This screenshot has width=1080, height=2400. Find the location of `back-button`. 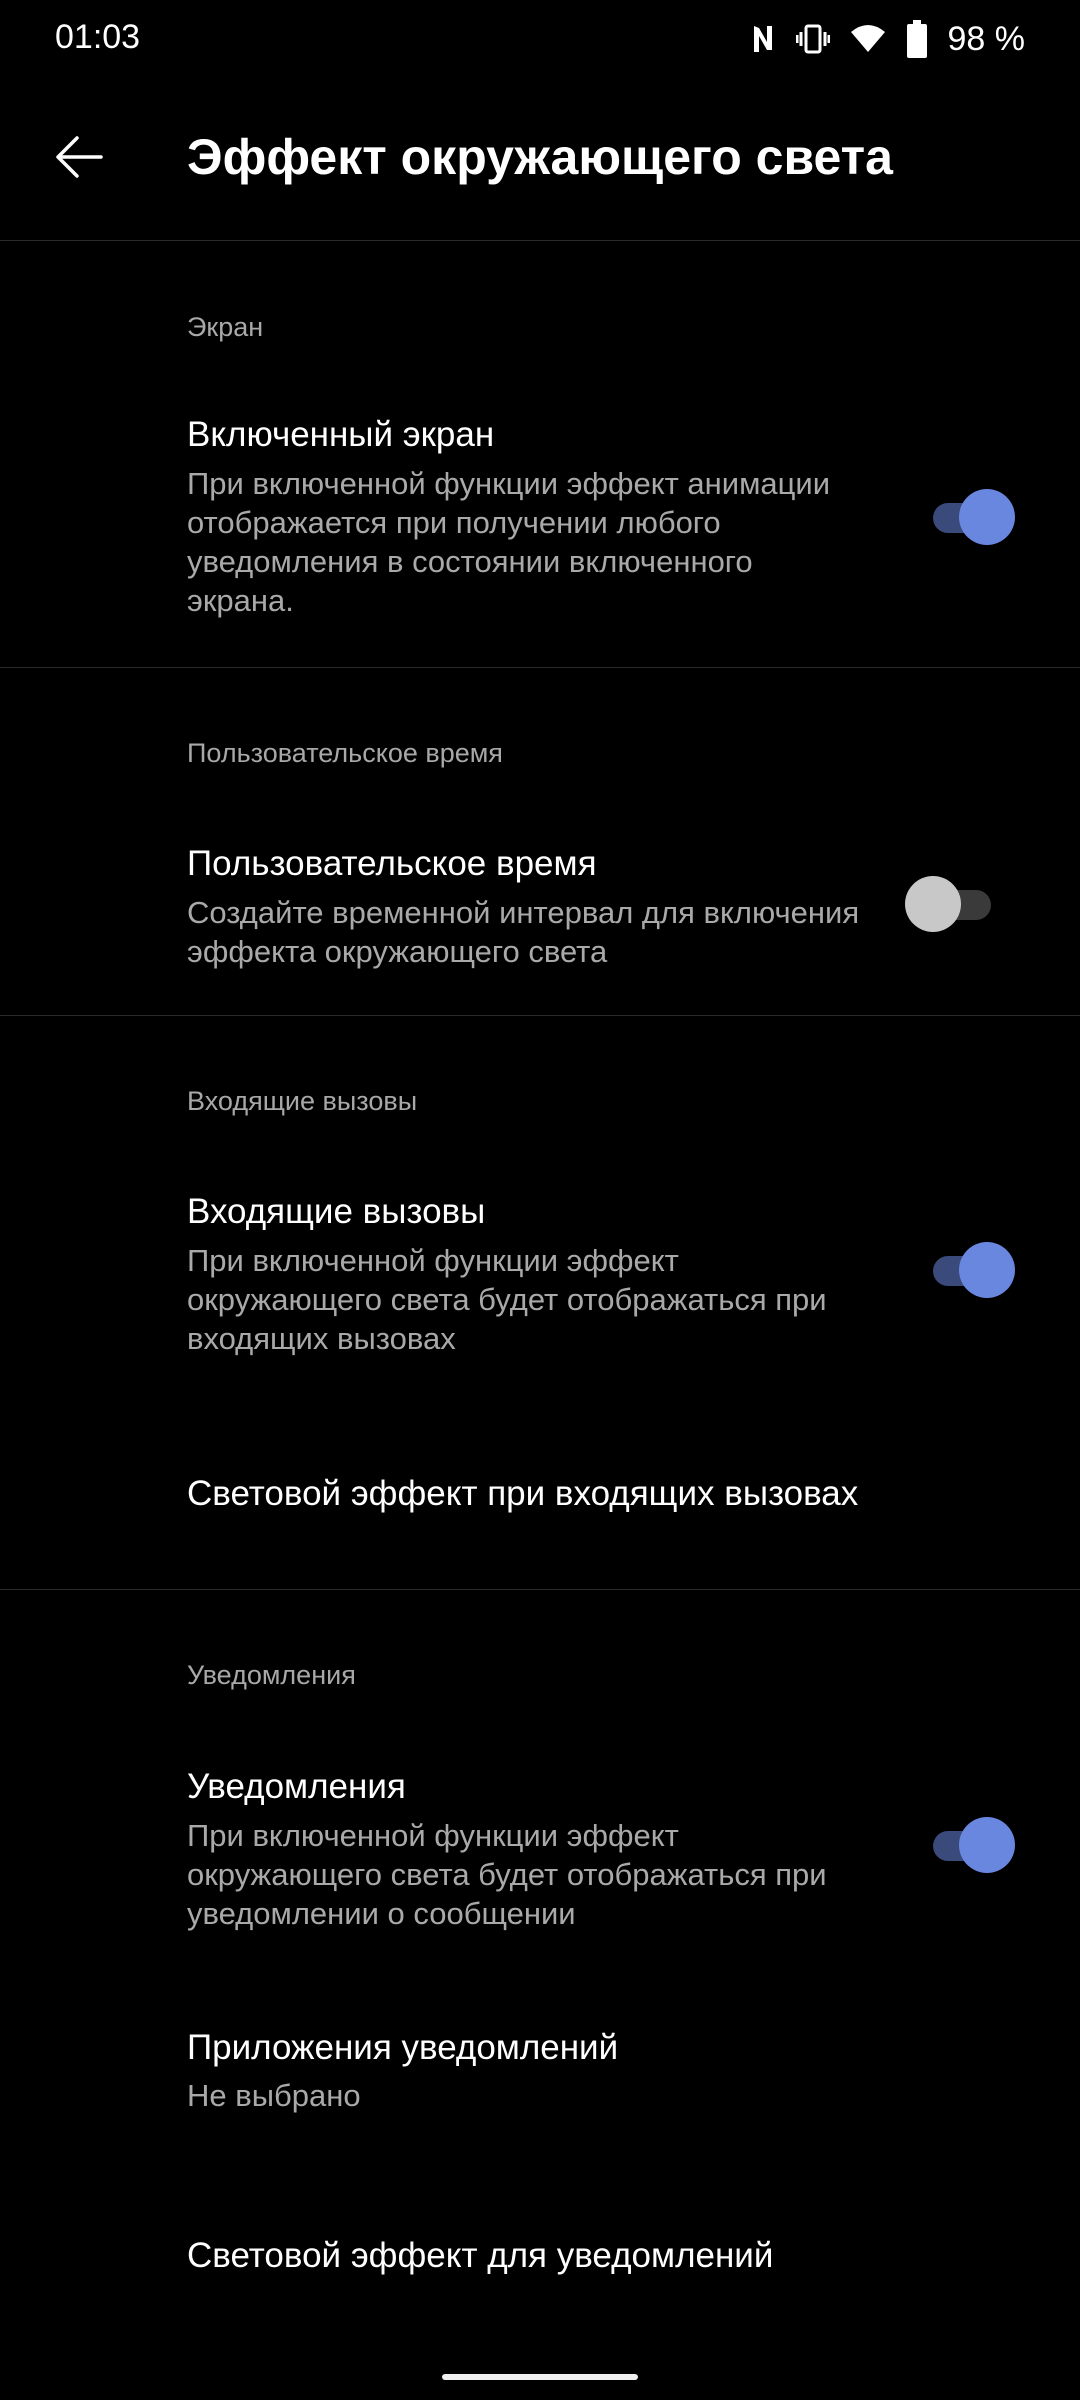

back-button is located at coordinates (79, 157).